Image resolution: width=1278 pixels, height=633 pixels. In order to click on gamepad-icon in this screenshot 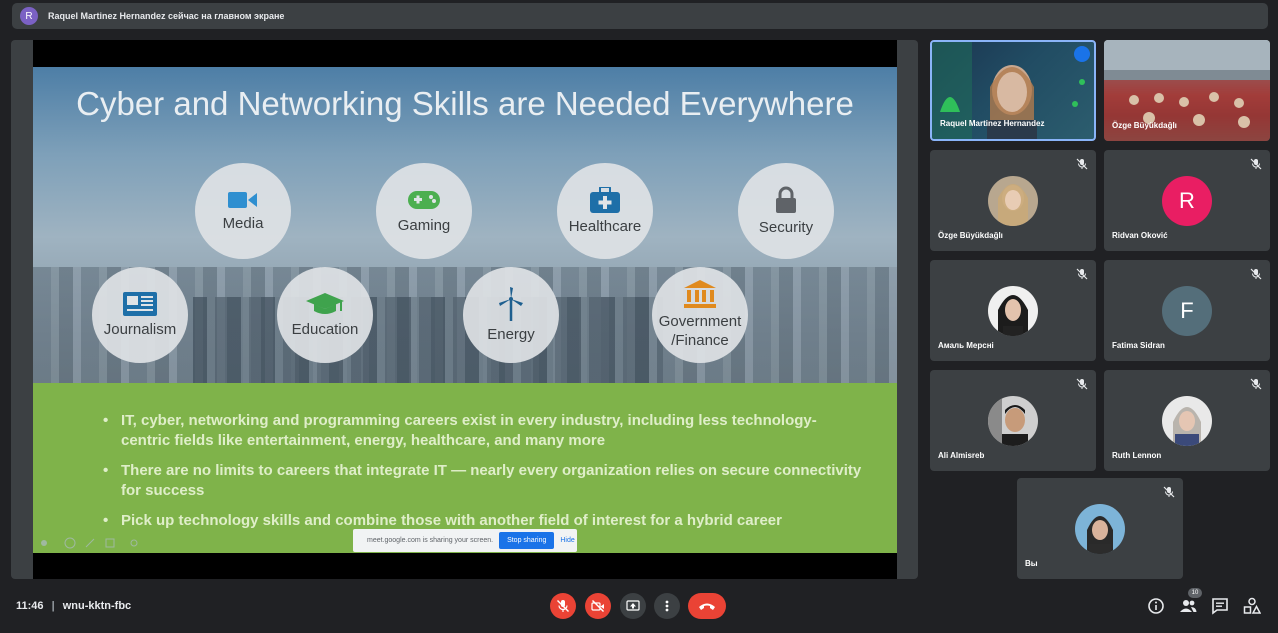, I will do `click(424, 199)`.